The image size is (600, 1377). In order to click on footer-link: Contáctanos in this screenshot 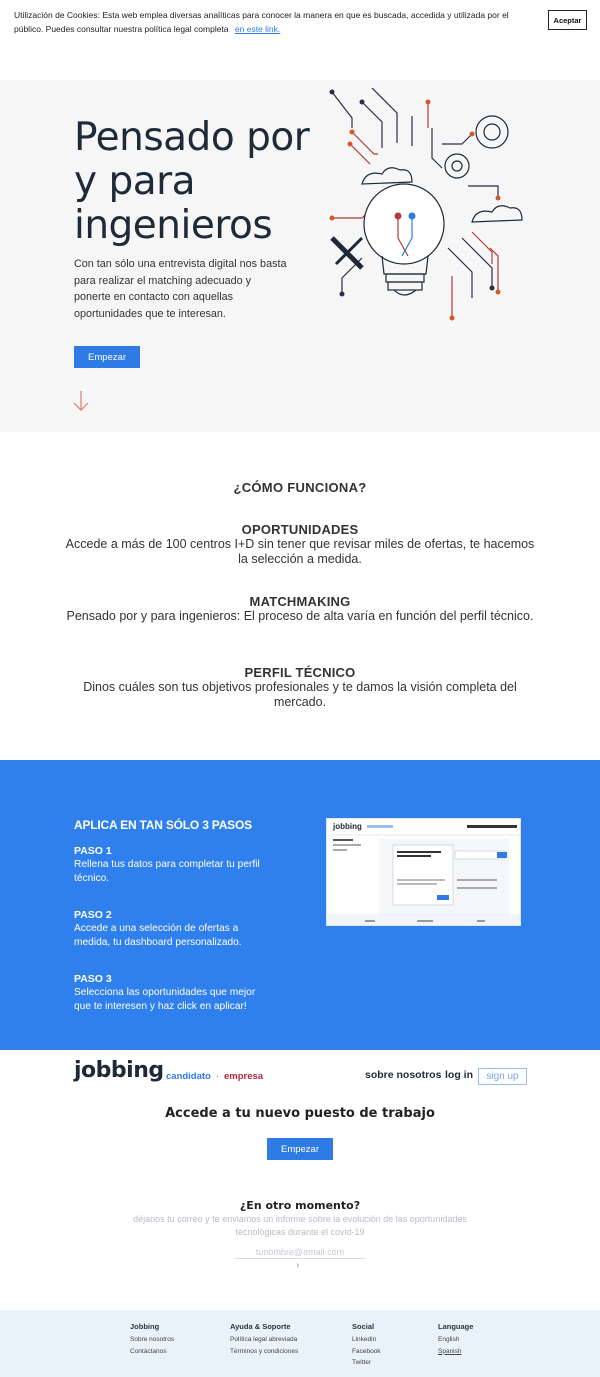, I will do `click(152, 1352)`.